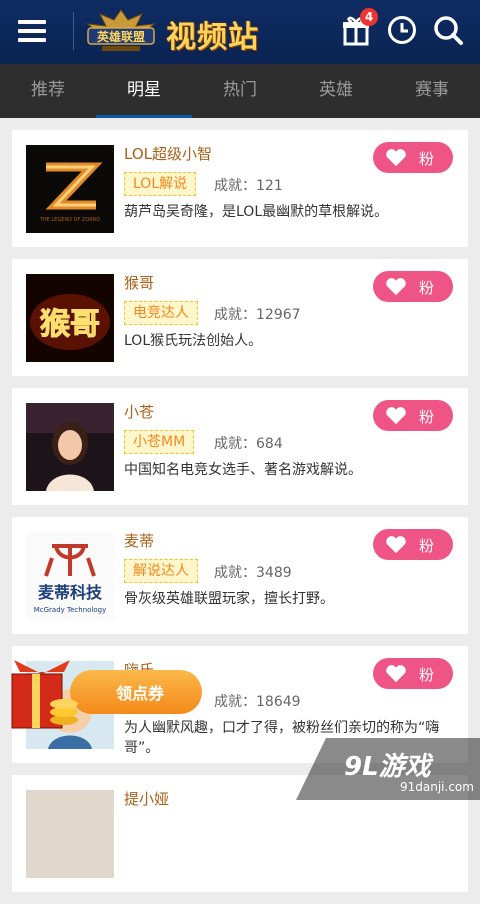 The width and height of the screenshot is (480, 904). What do you see at coordinates (159, 442) in the screenshot?
I see `star-tag: 小苍MM` at bounding box center [159, 442].